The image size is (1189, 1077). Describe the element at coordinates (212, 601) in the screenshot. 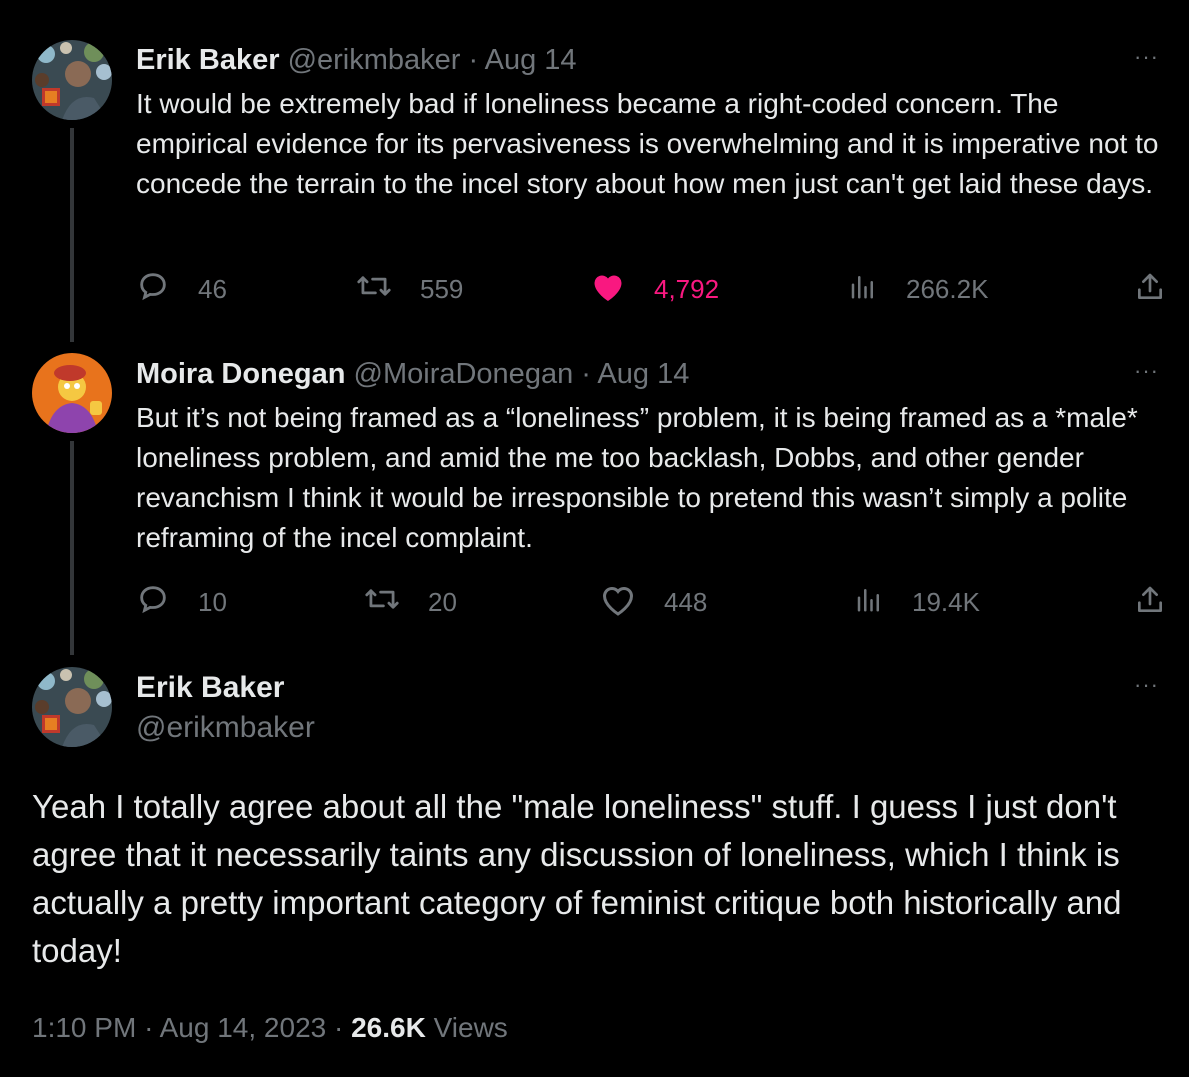

I see `reply-count: 10` at that location.